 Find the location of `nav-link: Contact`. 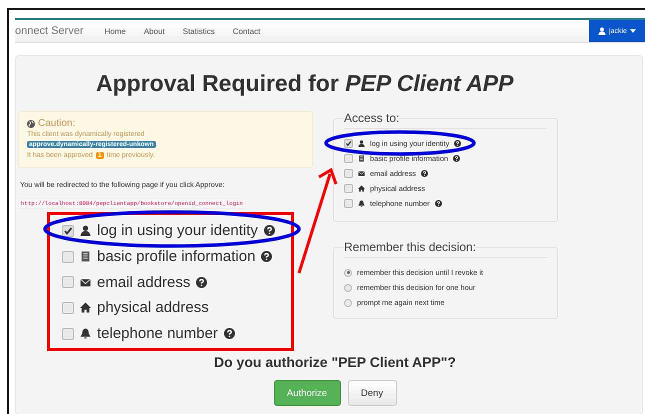

nav-link: Contact is located at coordinates (246, 31).